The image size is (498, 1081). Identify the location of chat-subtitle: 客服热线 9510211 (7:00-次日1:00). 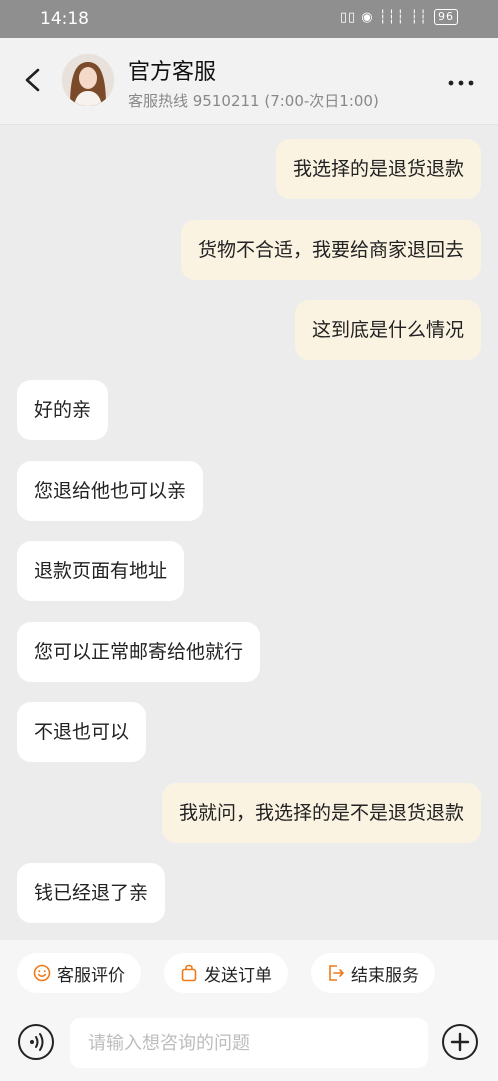
(253, 101).